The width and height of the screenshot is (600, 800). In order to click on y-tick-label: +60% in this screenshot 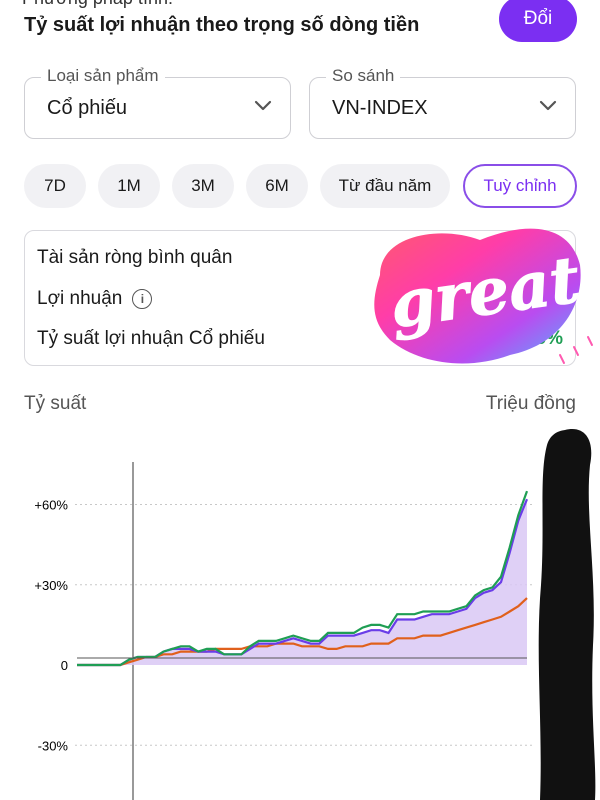, I will do `click(51, 505)`.